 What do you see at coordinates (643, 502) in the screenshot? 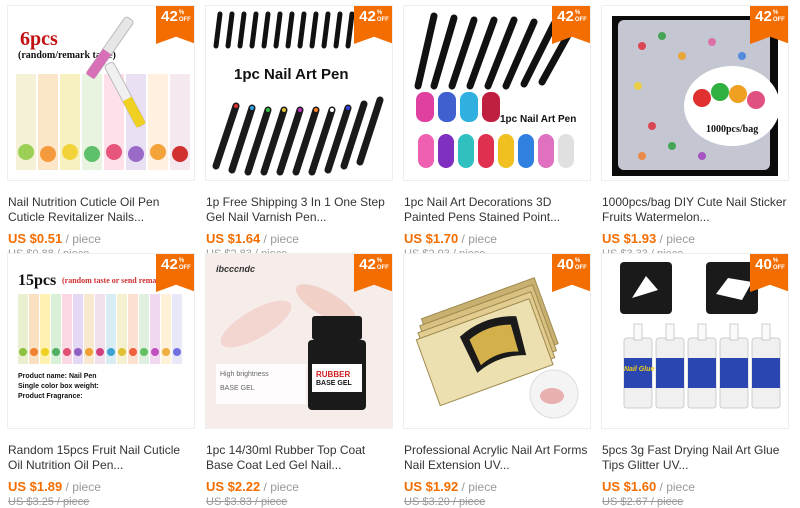
I see `original-price: US $2.67 / piece` at bounding box center [643, 502].